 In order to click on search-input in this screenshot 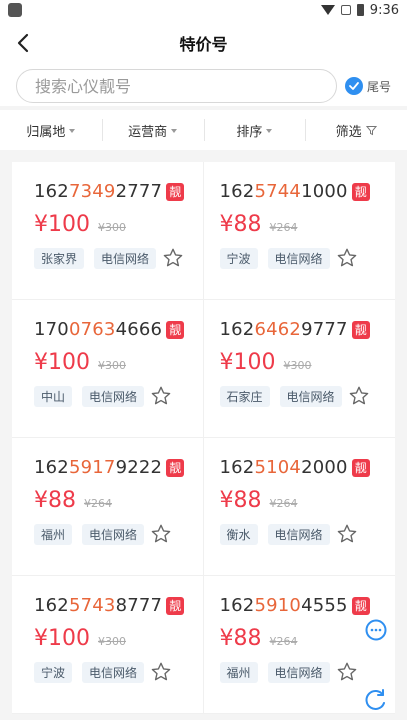, I will do `click(176, 86)`.